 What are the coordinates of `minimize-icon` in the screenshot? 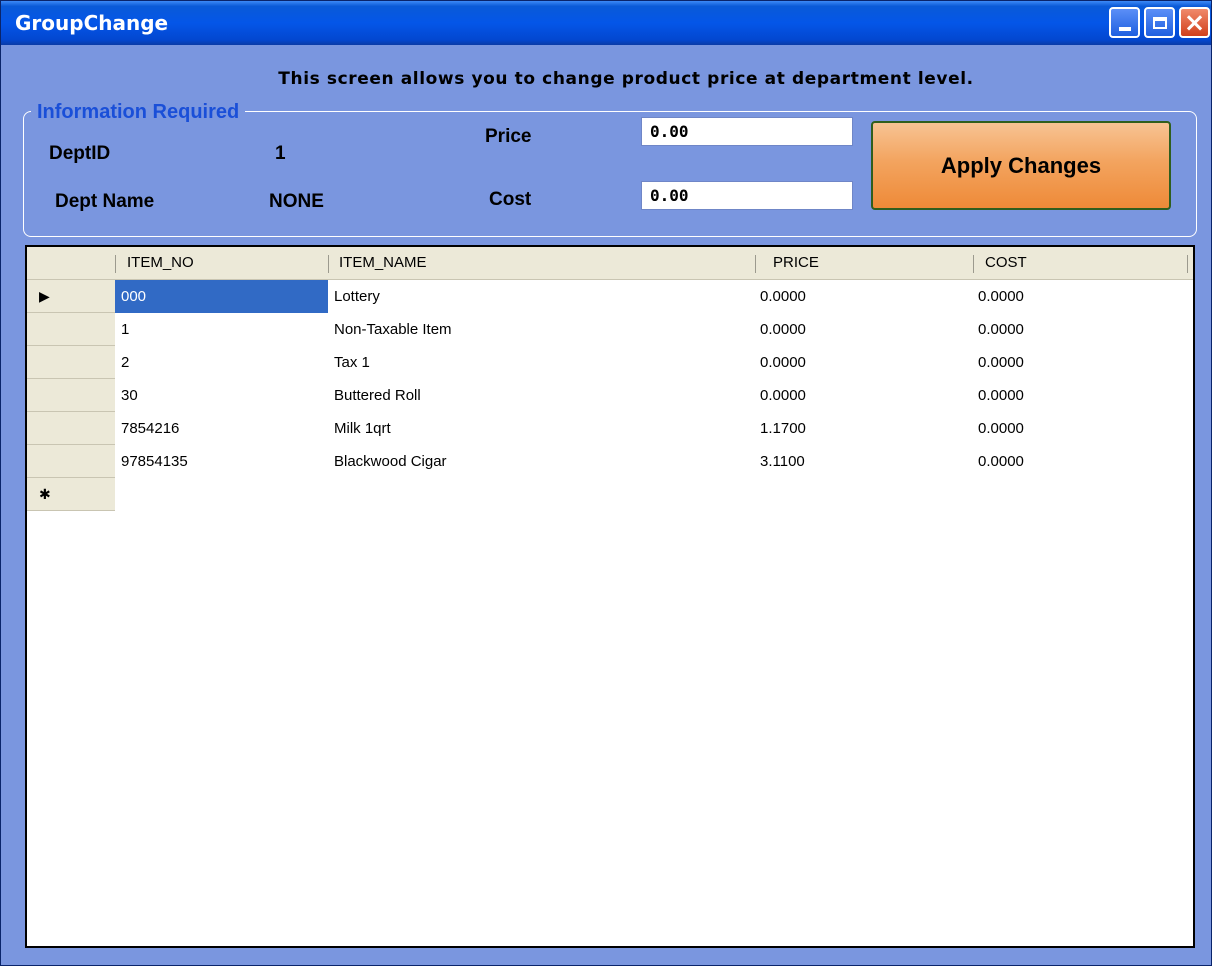 It's located at (1124, 28).